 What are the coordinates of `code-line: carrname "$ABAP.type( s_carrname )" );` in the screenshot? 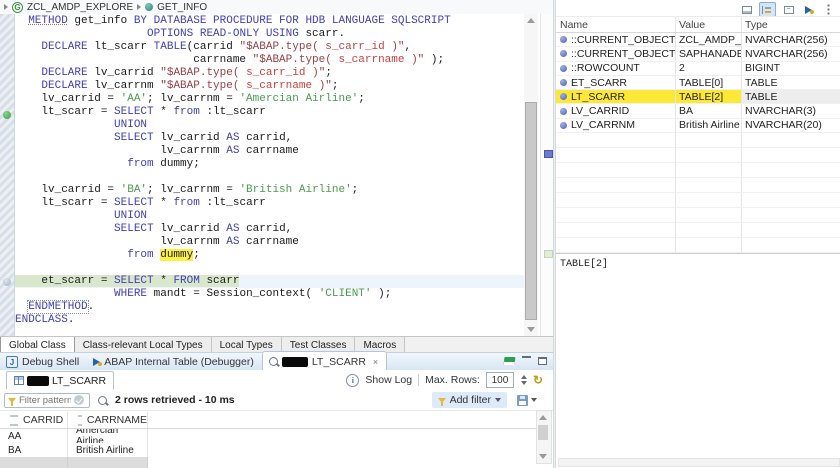 It's located at (269, 60).